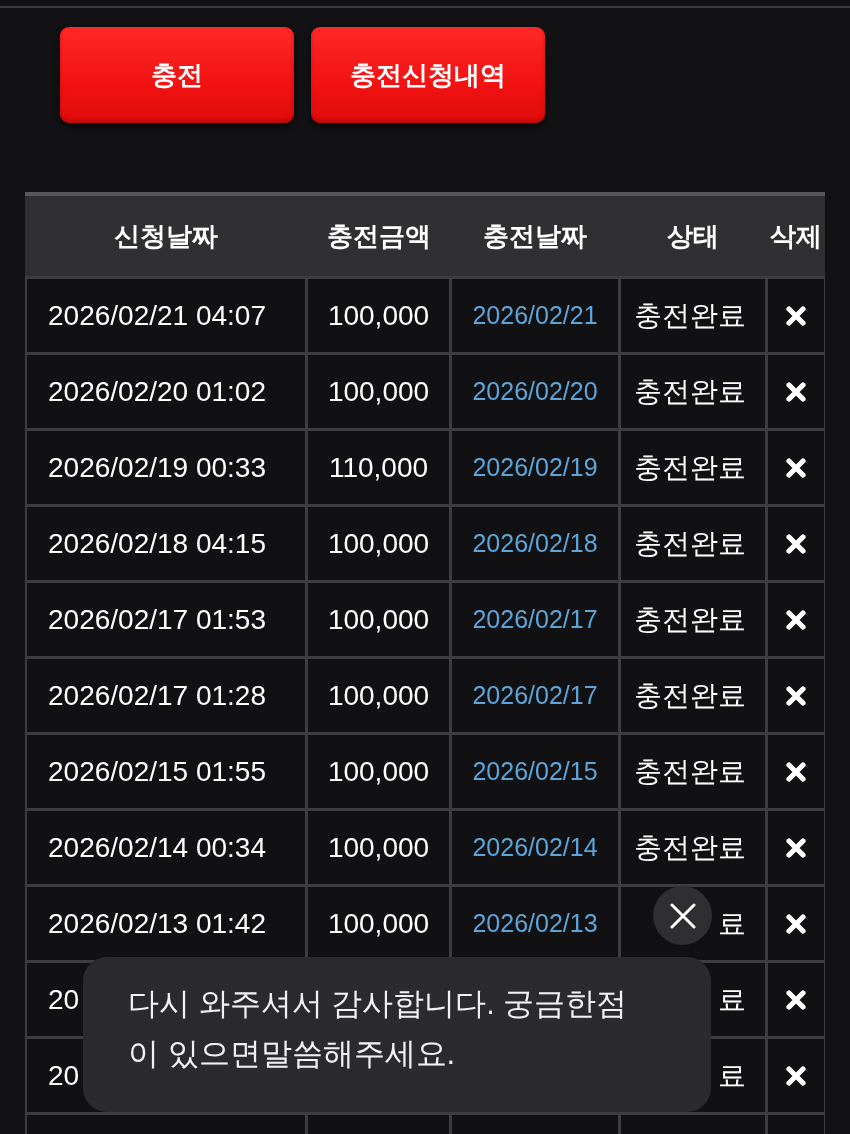 The height and width of the screenshot is (1134, 850). Describe the element at coordinates (796, 236) in the screenshot. I see `column-header: 삭제` at that location.